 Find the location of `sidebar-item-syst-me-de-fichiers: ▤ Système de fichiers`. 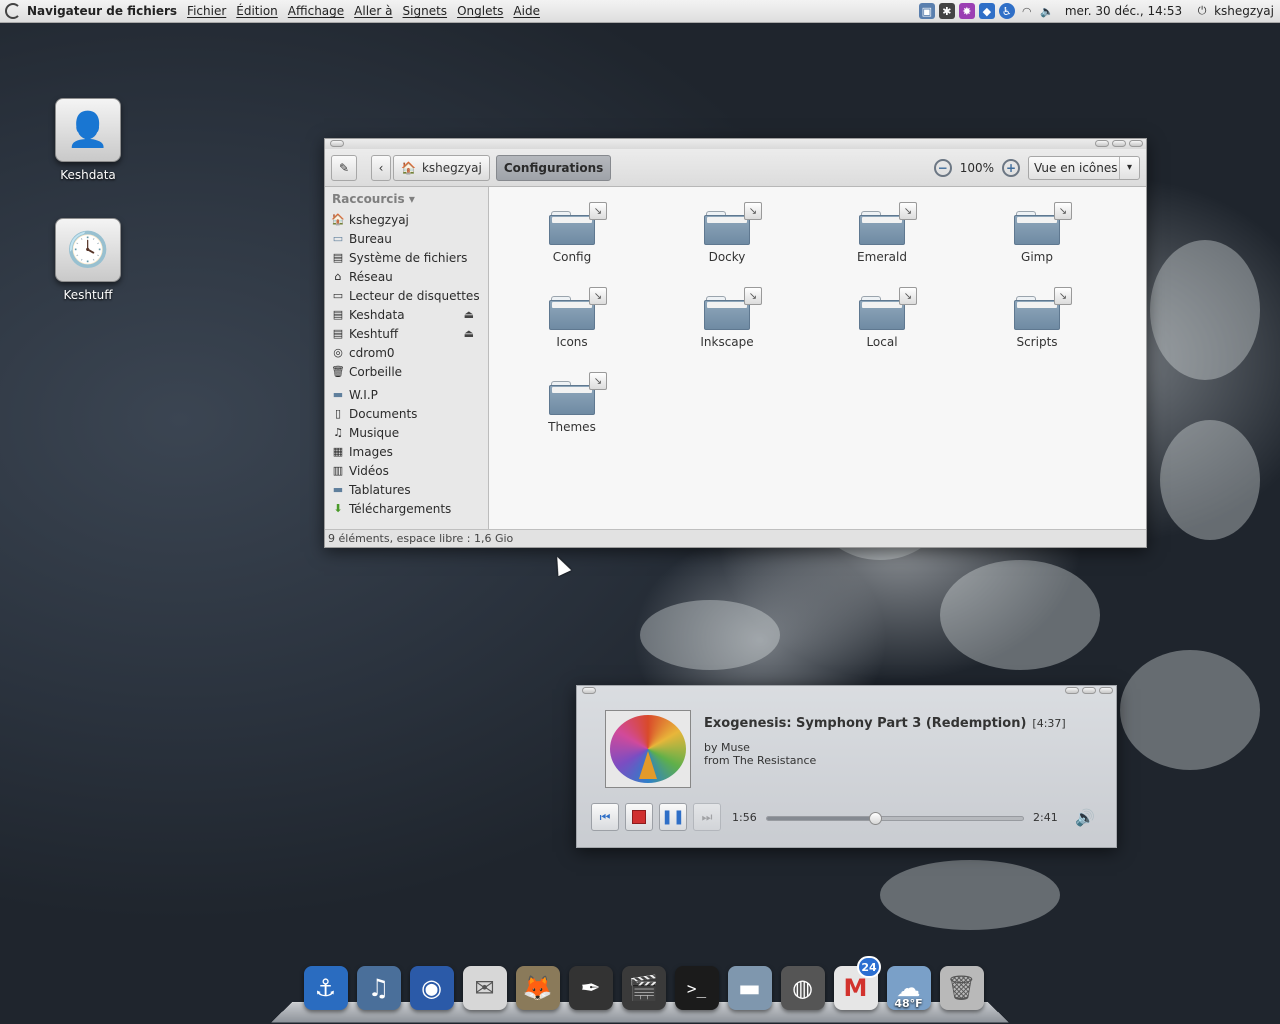

sidebar-item-syst-me-de-fichiers: ▤ Système de fichiers is located at coordinates (409, 257).